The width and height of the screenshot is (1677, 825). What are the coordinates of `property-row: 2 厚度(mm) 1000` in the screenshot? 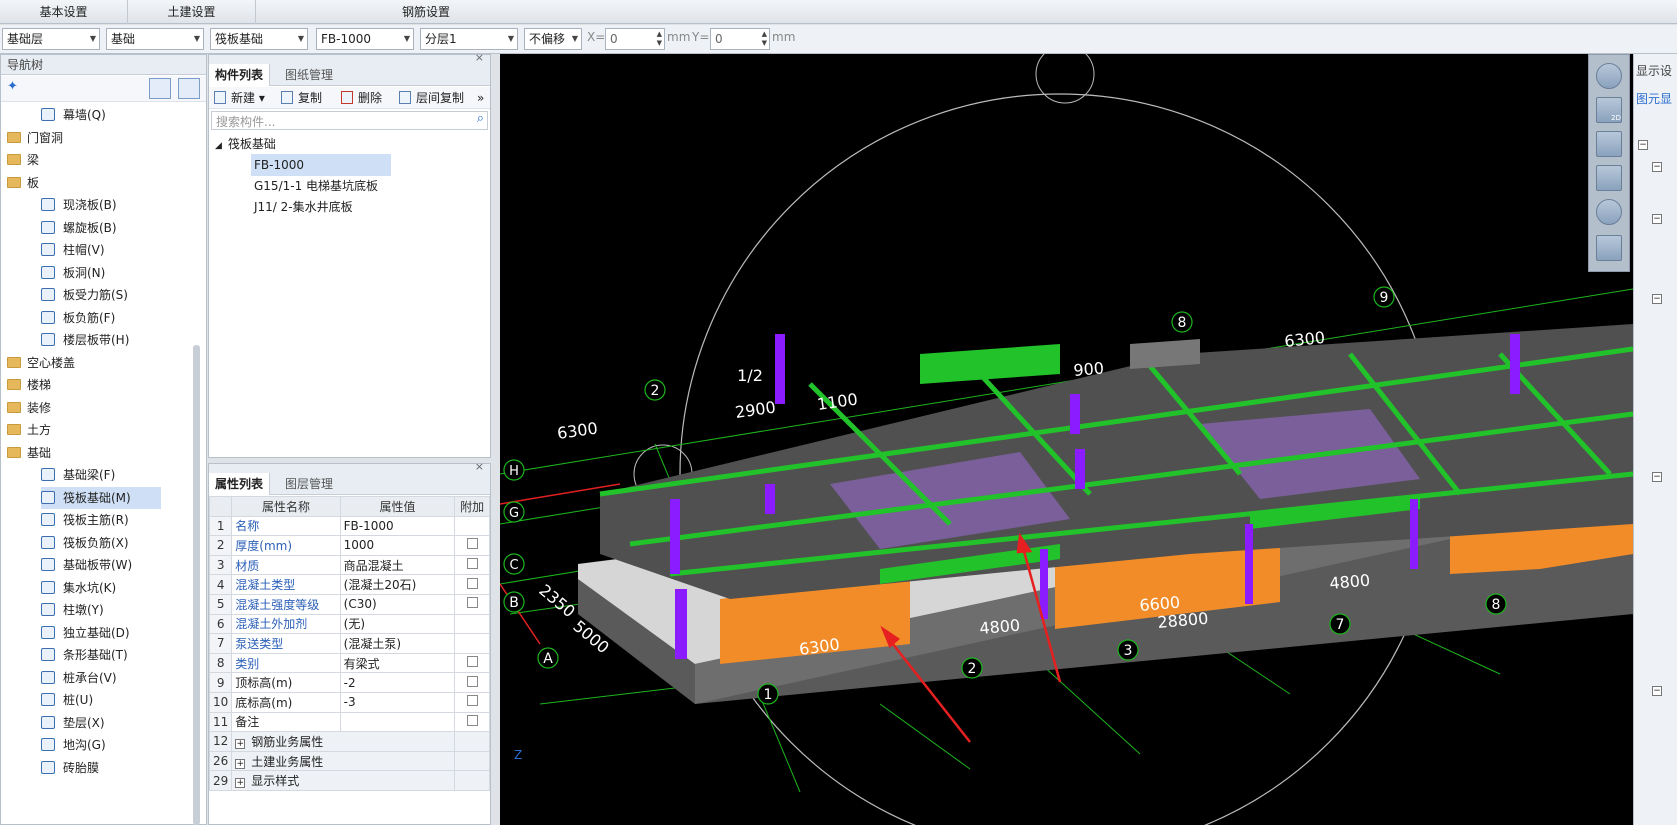 It's located at (349, 545).